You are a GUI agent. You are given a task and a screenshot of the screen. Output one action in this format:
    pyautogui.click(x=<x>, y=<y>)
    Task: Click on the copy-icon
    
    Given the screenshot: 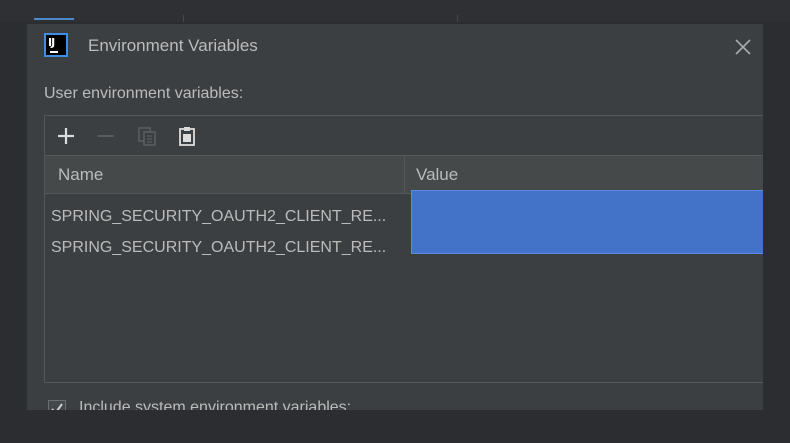 What is the action you would take?
    pyautogui.click(x=147, y=136)
    